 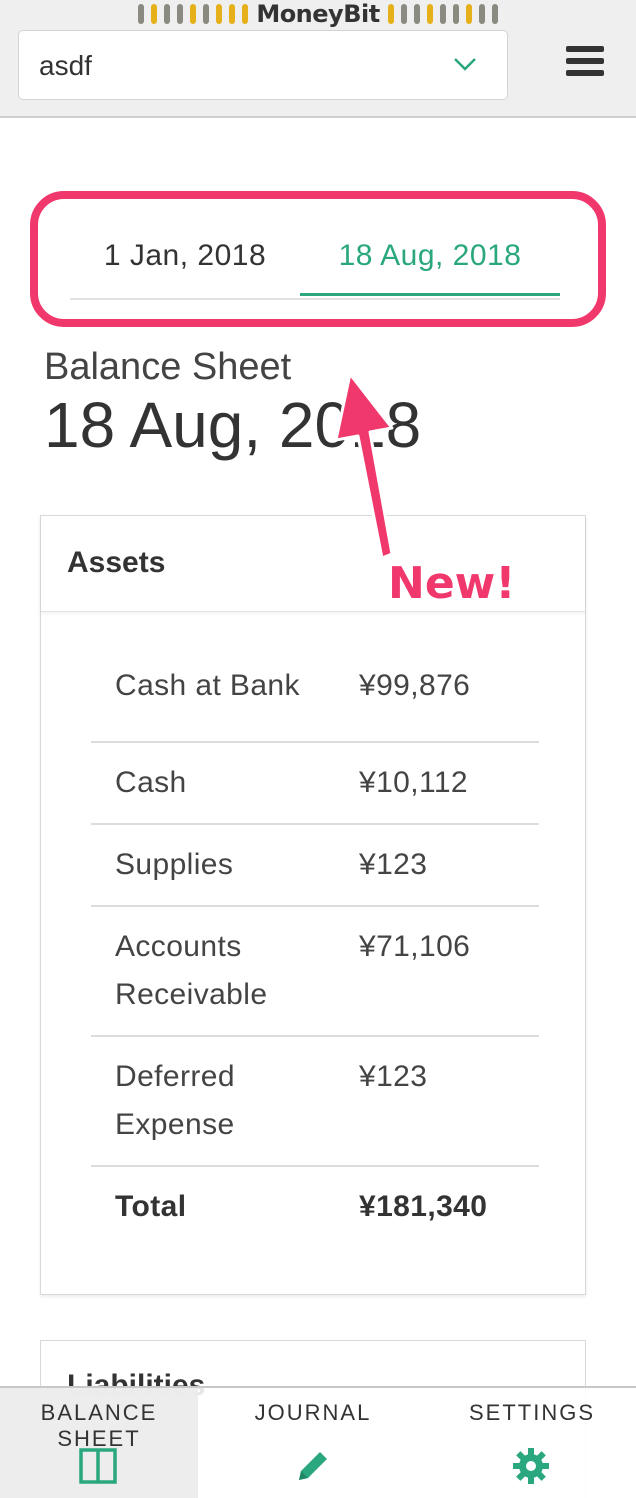 I want to click on total-label: Total, so click(x=151, y=1206).